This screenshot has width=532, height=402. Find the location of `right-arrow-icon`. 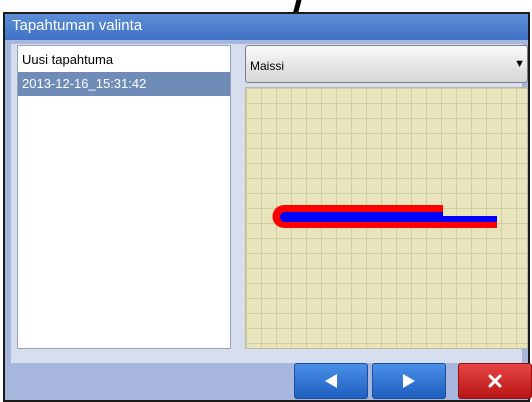

right-arrow-icon is located at coordinates (409, 381).